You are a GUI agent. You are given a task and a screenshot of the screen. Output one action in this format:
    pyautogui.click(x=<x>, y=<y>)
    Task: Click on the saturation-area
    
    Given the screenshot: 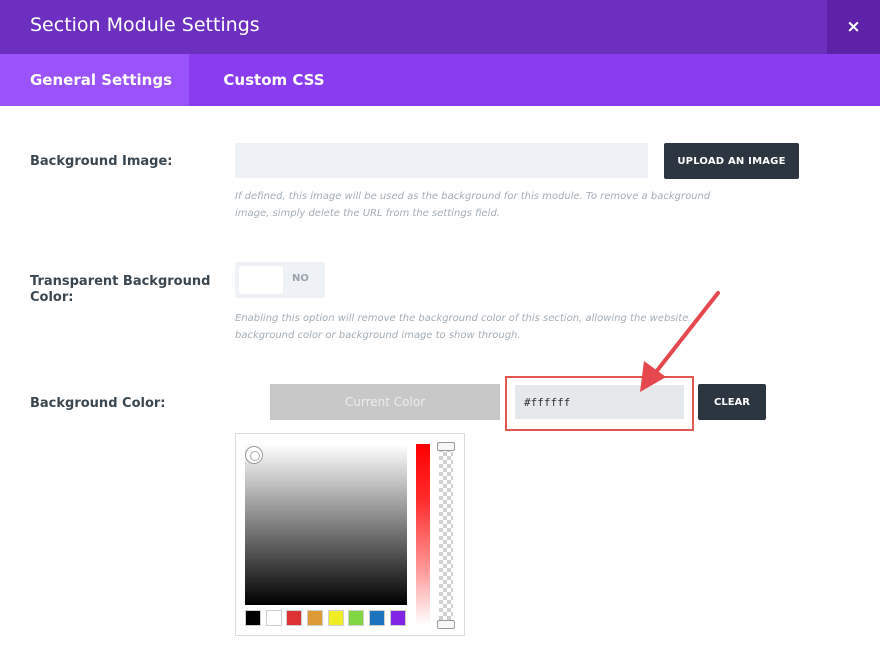 What is the action you would take?
    pyautogui.click(x=326, y=524)
    